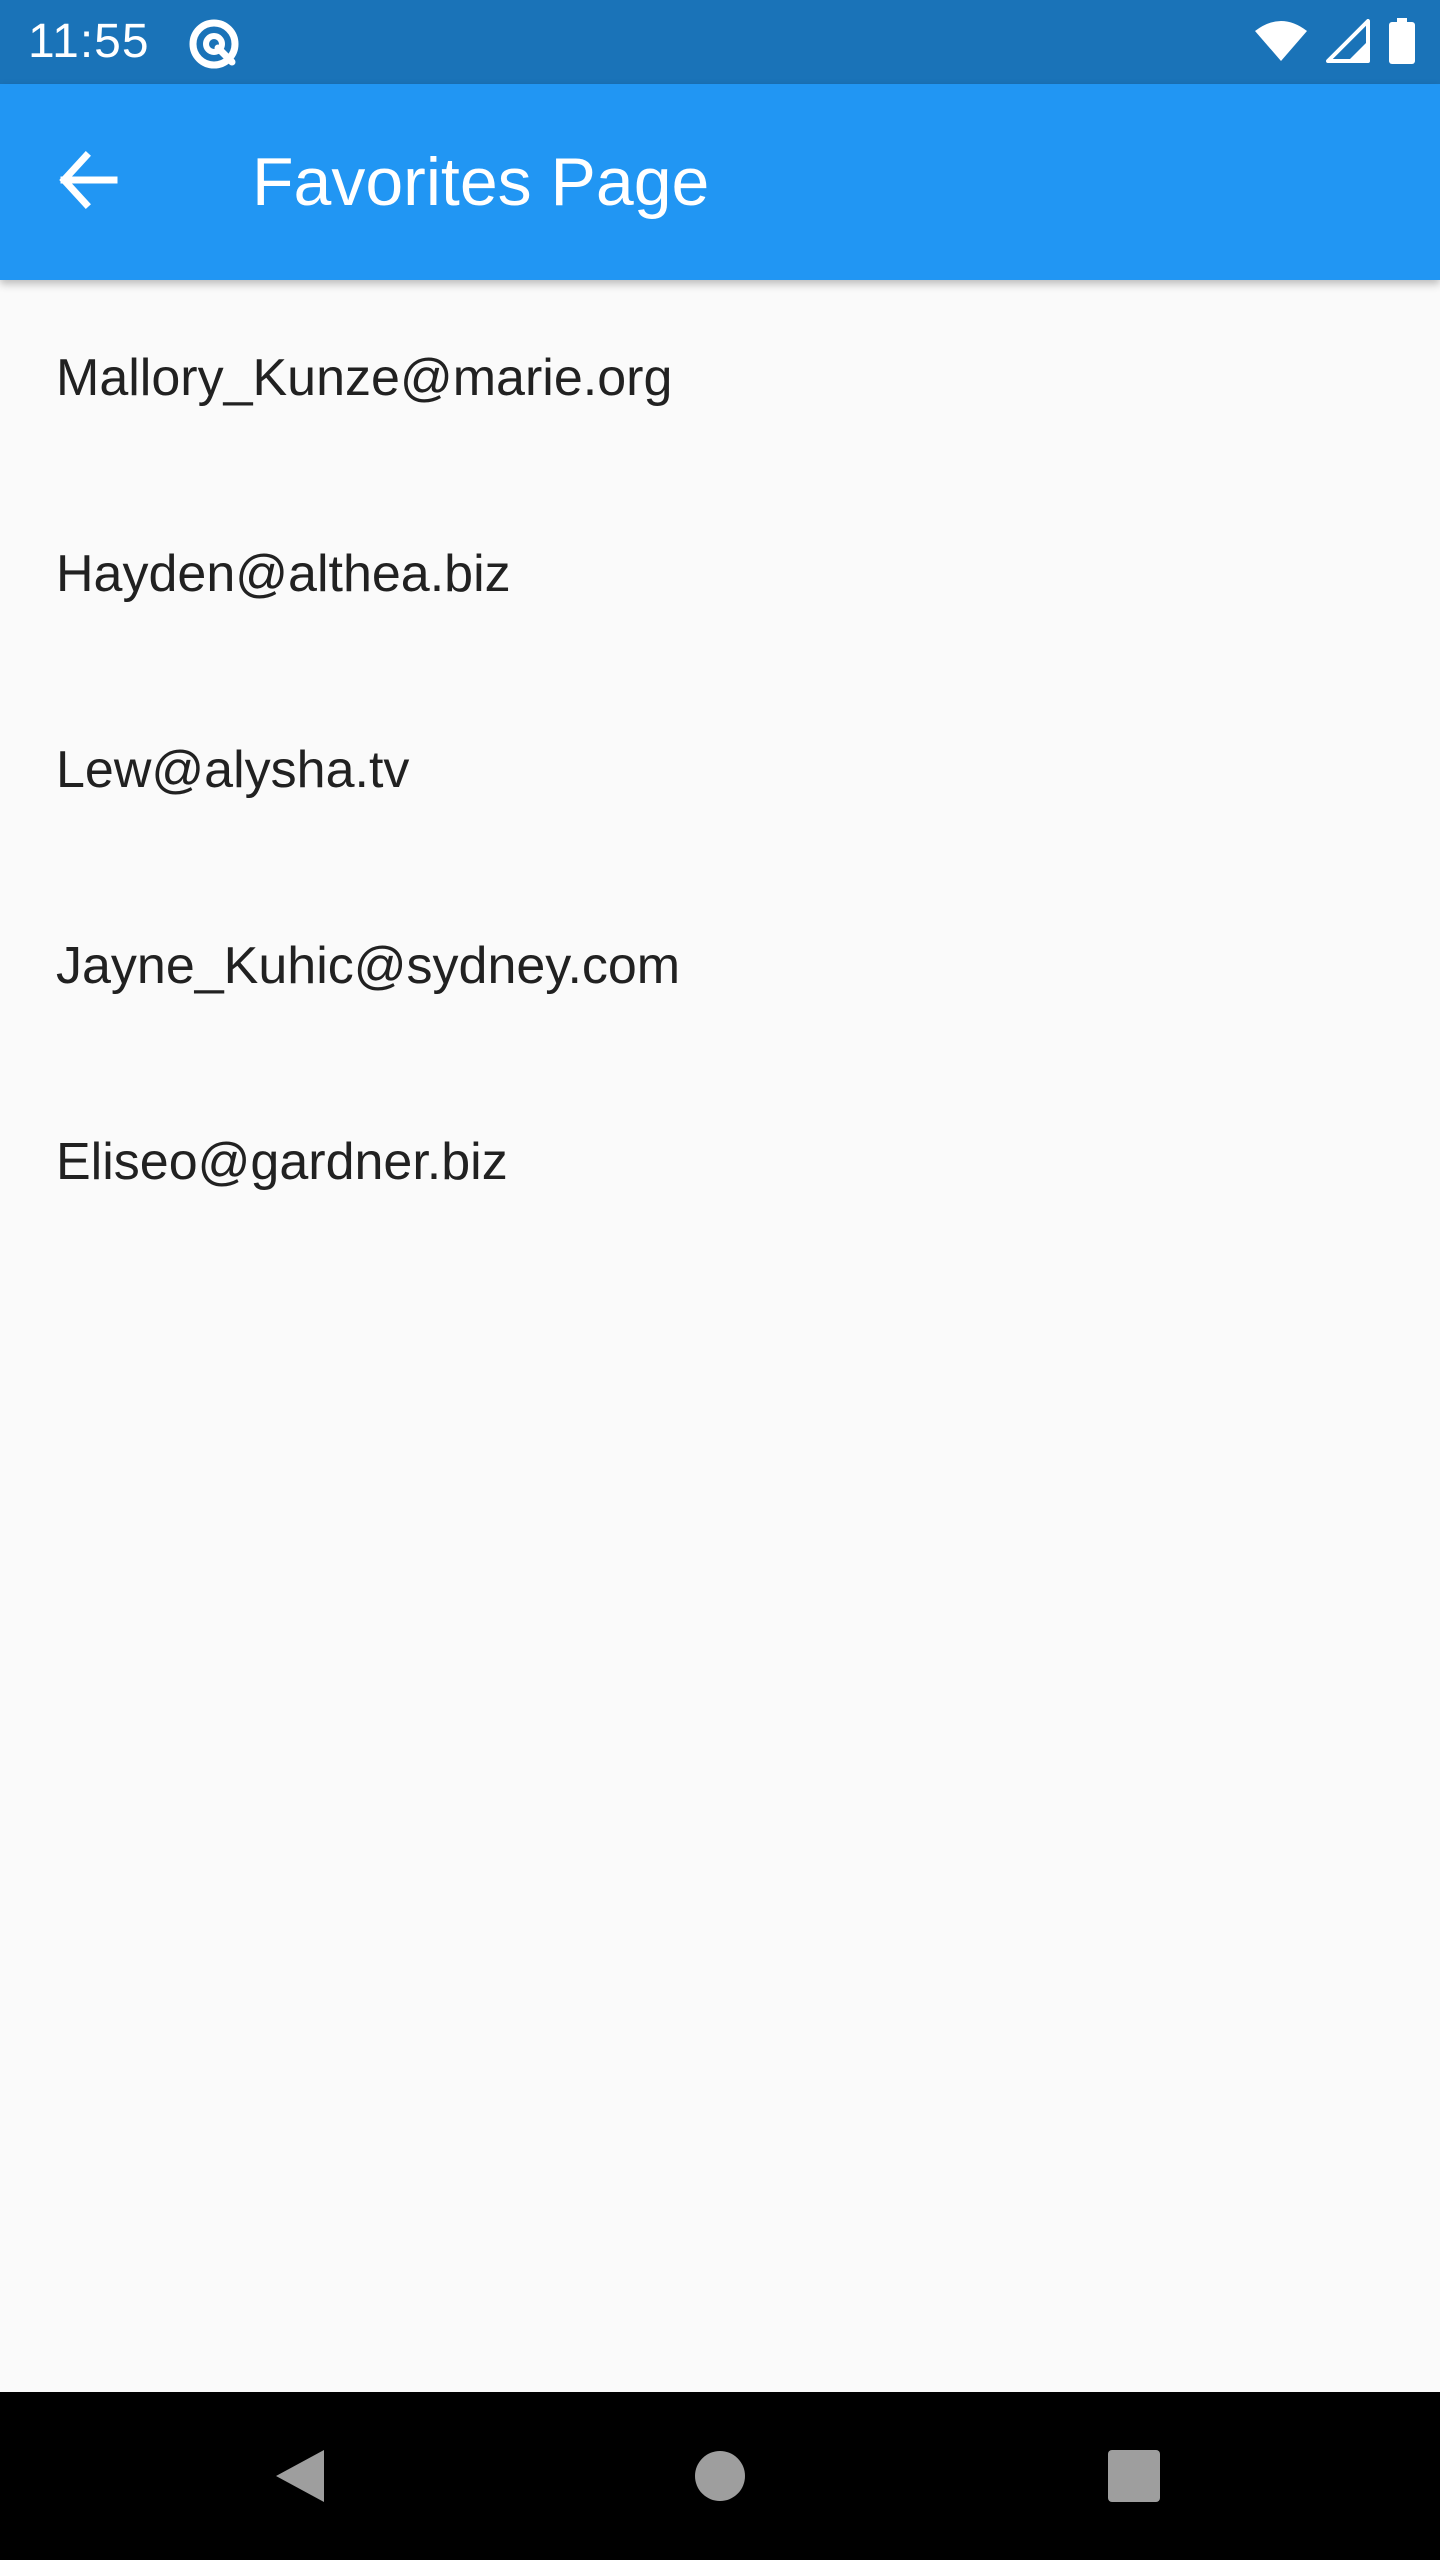  I want to click on status-icons, so click(1335, 43).